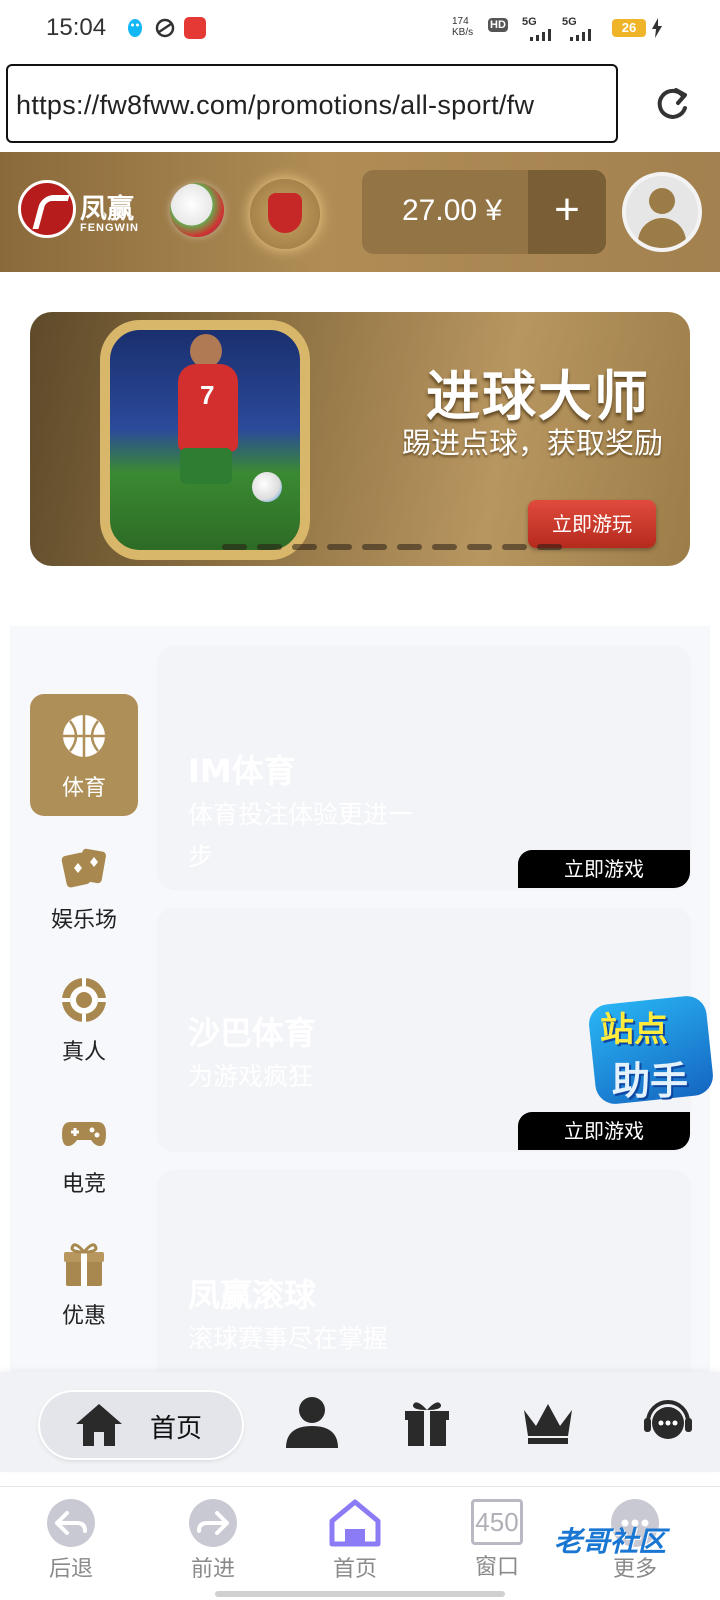 This screenshot has height=1600, width=720. I want to click on sidebar-item-esports: 电竞, so click(84, 1151).